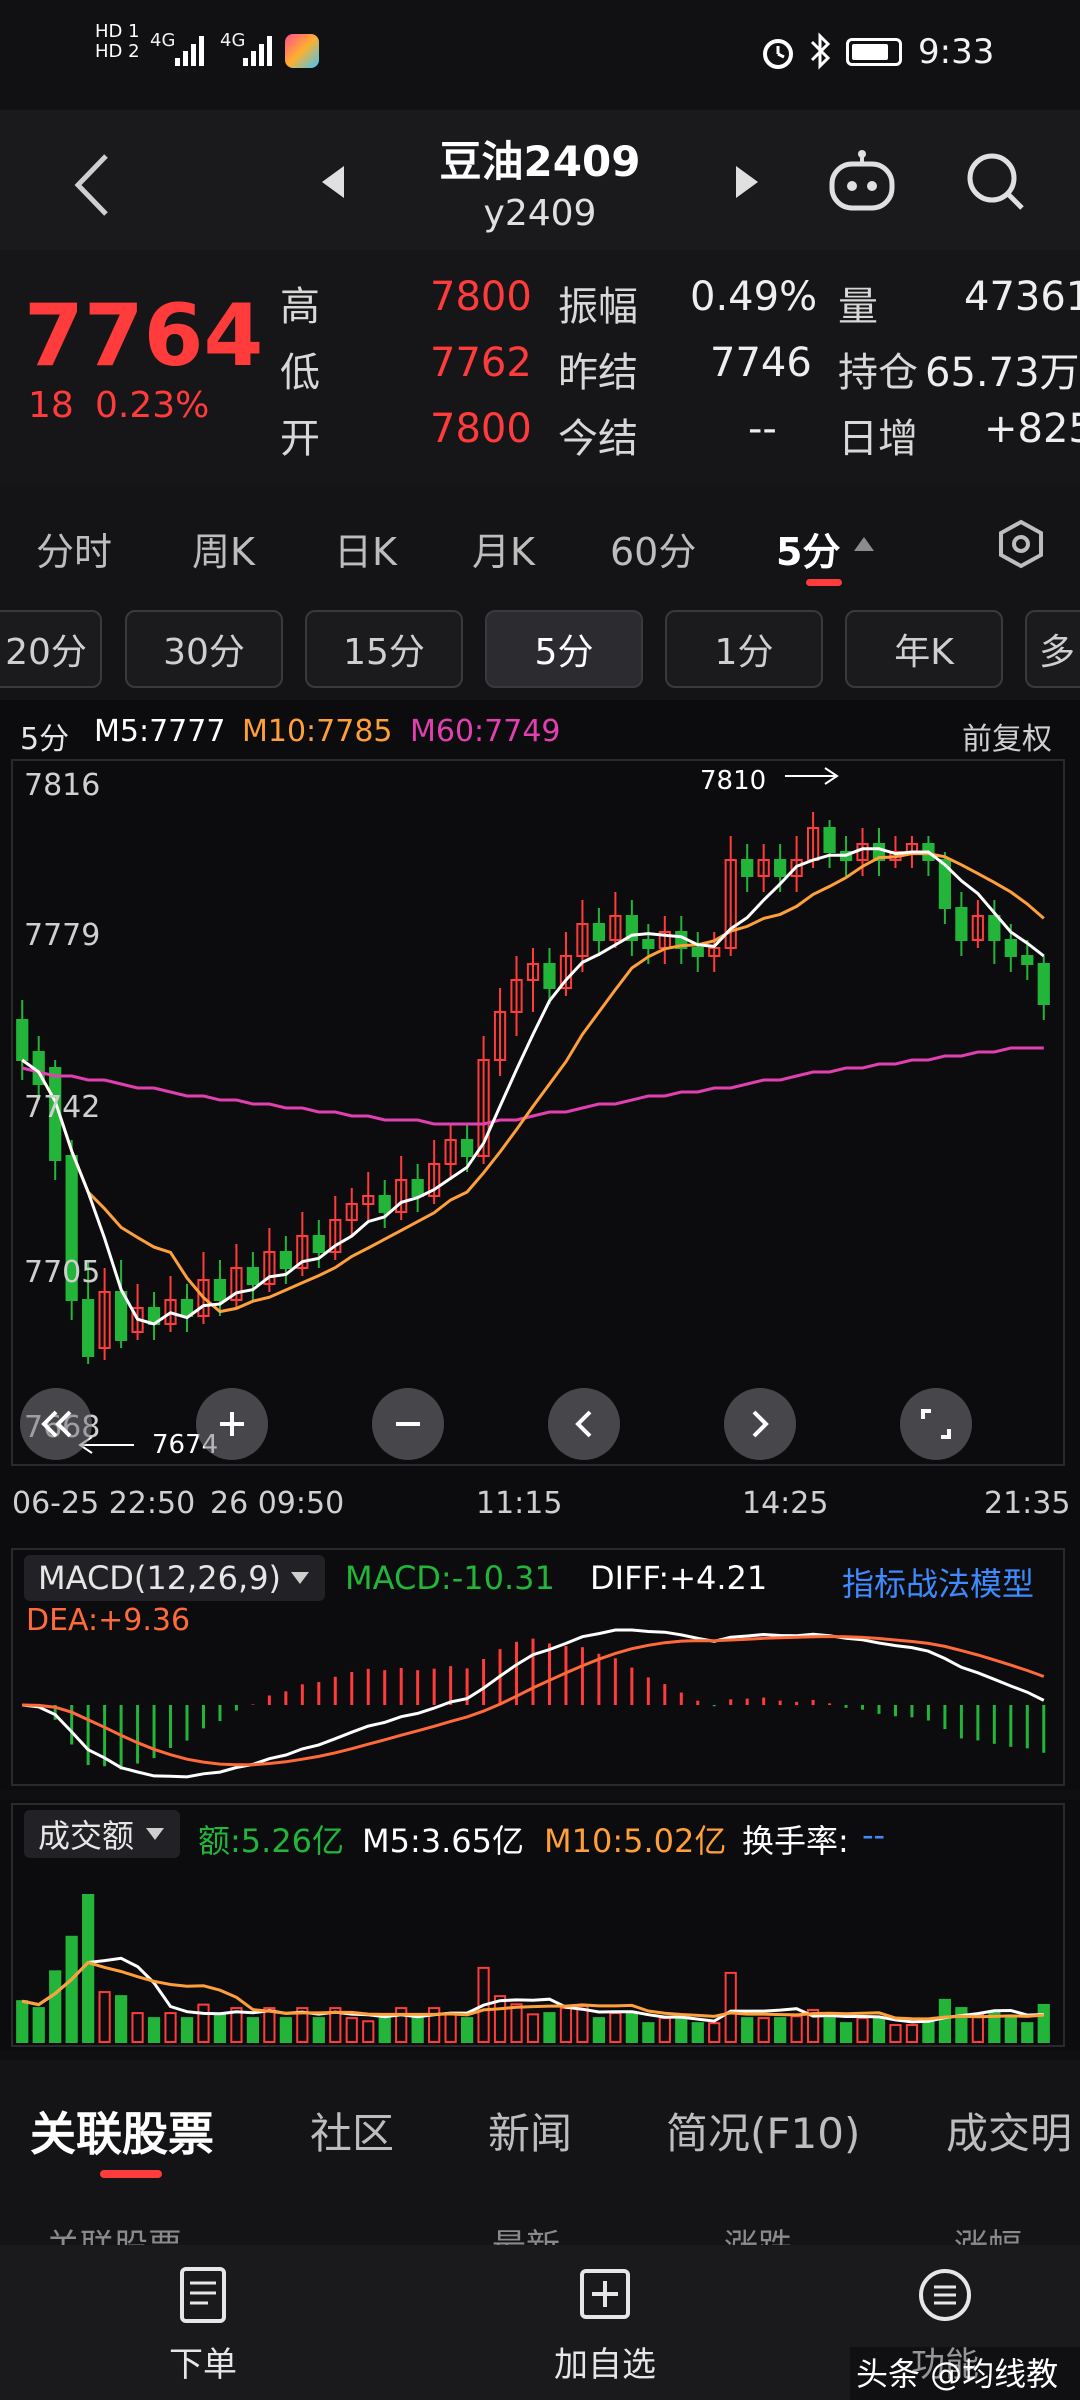 The image size is (1080, 2400). Describe the element at coordinates (302, 51) in the screenshot. I see `app-notification-icon` at that location.